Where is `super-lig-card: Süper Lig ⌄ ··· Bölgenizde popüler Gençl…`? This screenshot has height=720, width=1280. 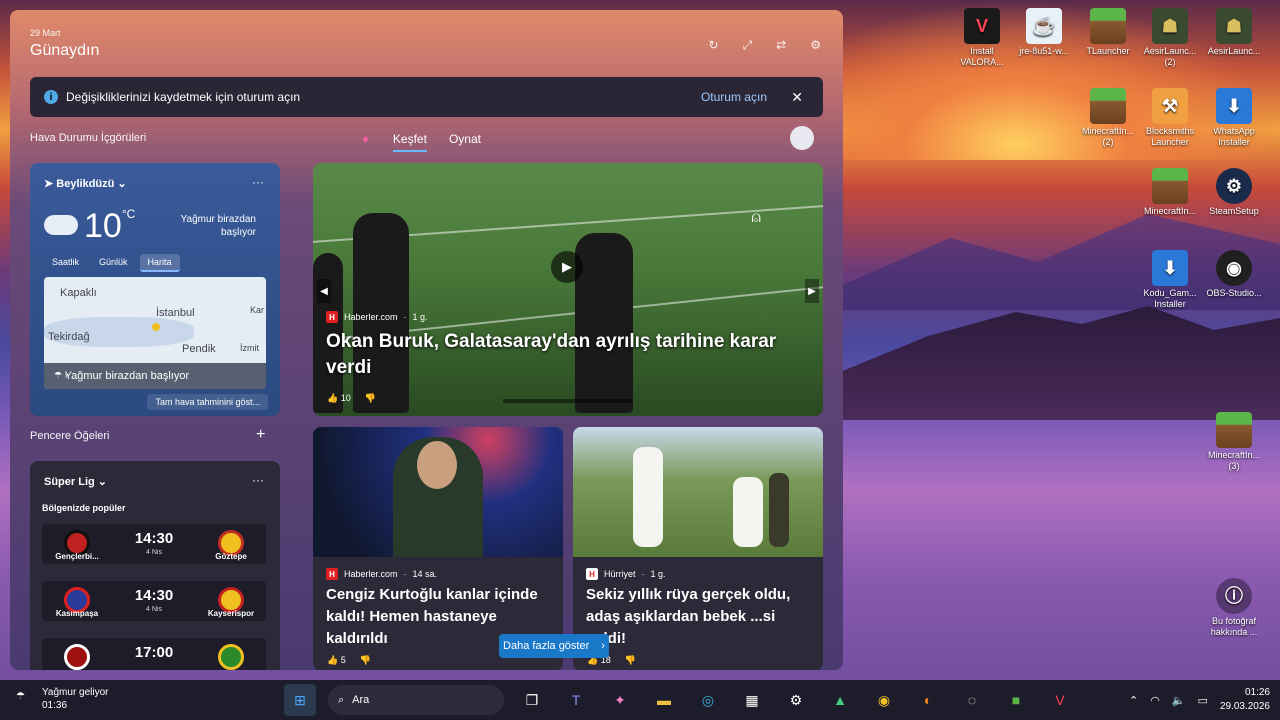 super-lig-card: Süper Lig ⌄ ··· Bölgenizde popüler Gençl… is located at coordinates (155, 565).